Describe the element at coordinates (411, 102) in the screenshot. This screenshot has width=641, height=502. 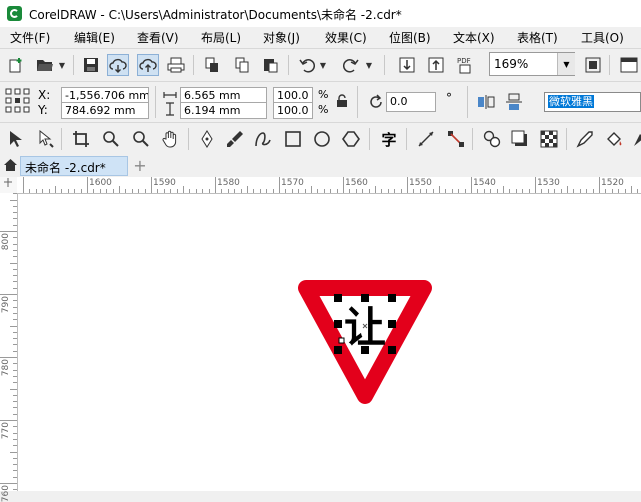
I see `rotation-field: 0.0` at that location.